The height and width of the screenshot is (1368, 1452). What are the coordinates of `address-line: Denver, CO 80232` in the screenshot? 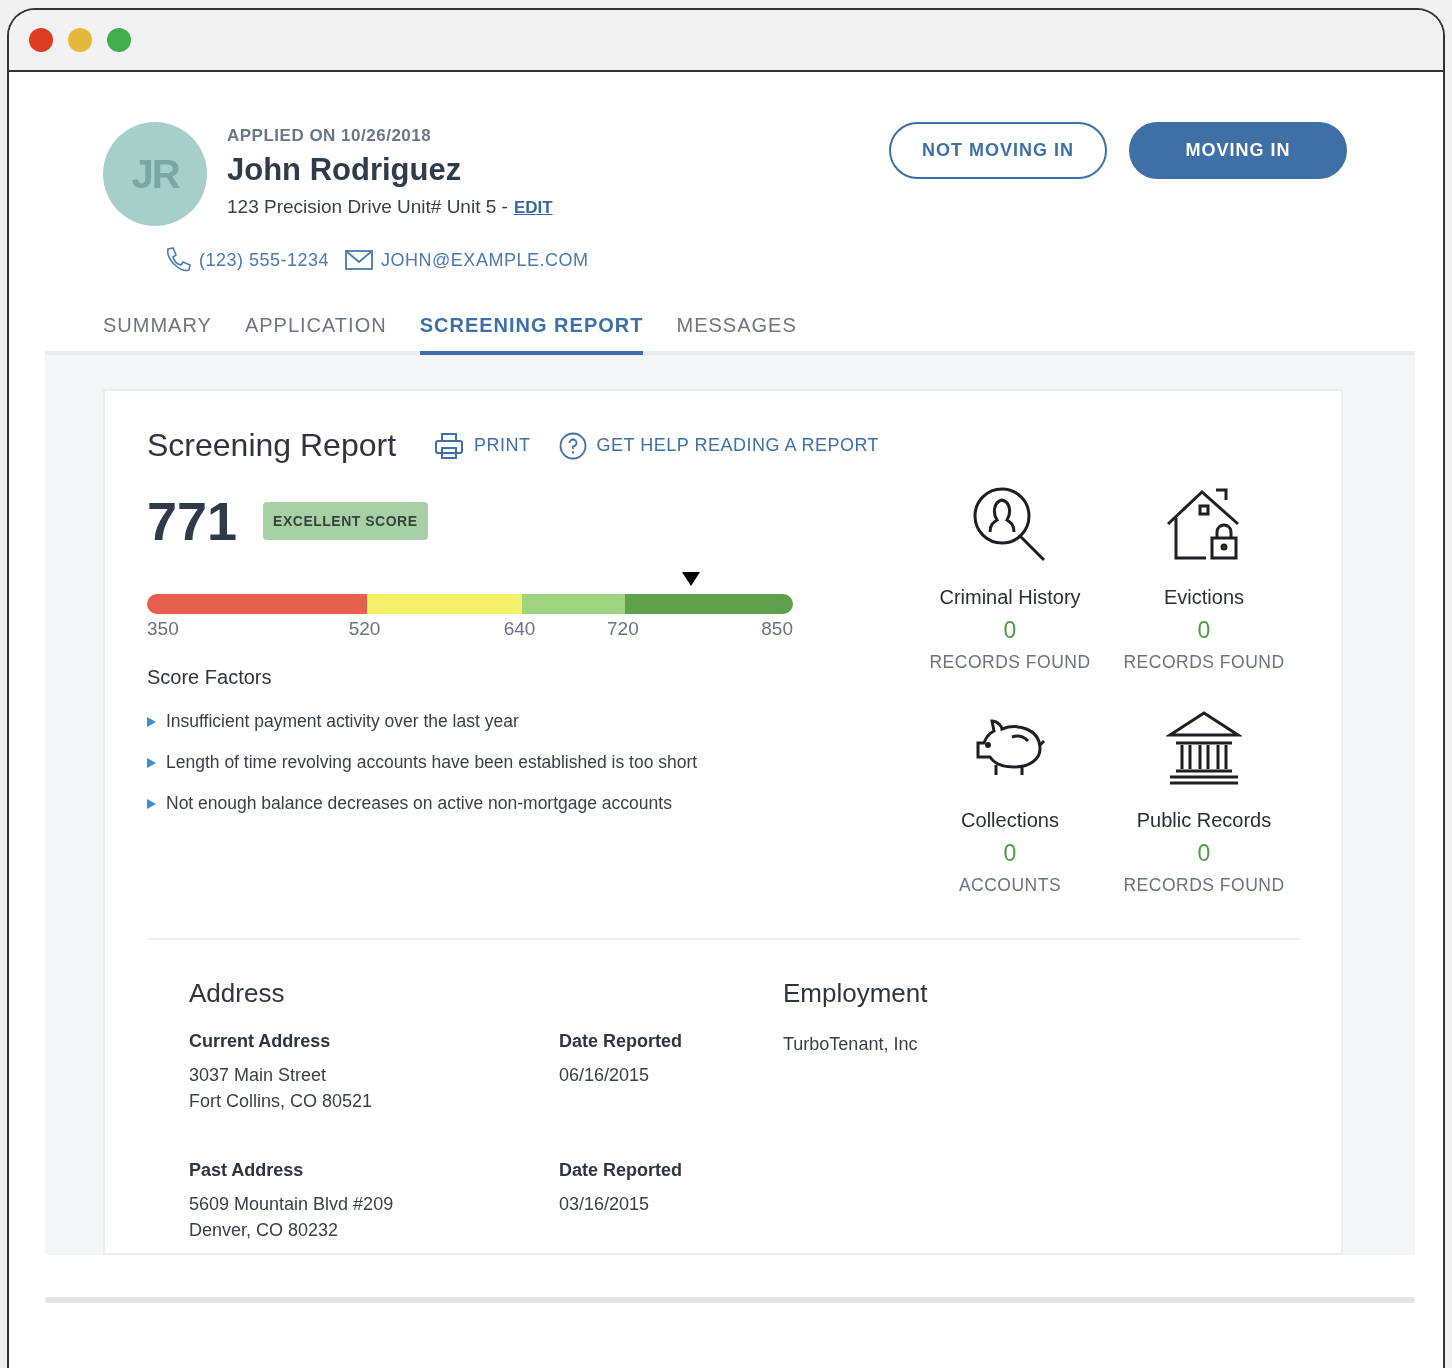 It's located at (264, 1230).